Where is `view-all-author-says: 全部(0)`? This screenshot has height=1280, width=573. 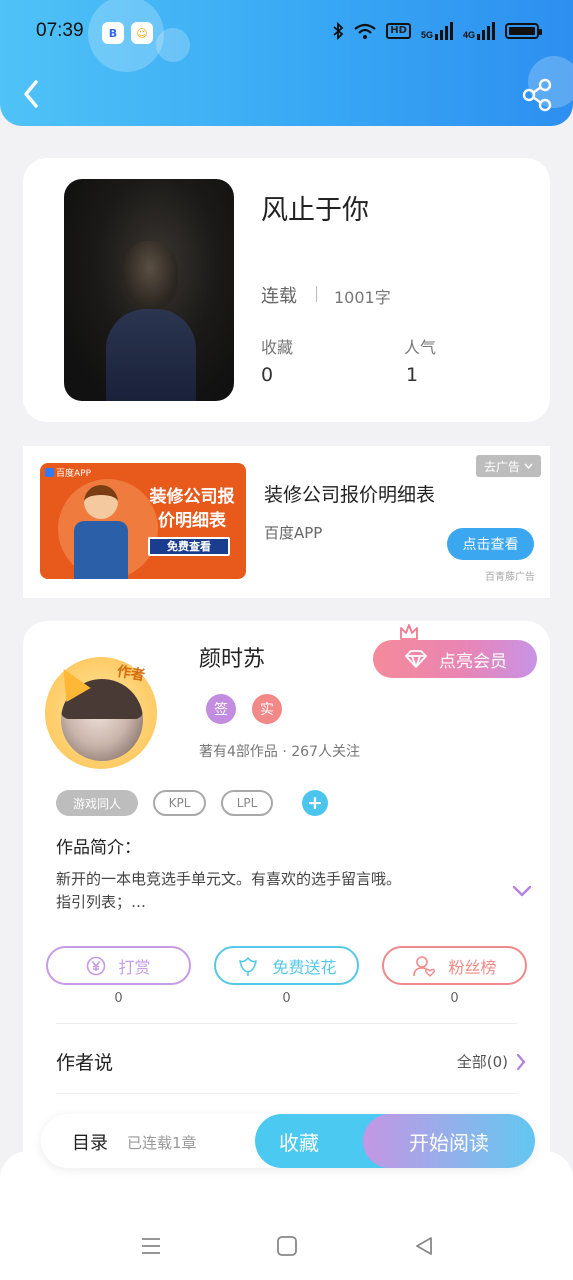 view-all-author-says: 全部(0) is located at coordinates (491, 1061).